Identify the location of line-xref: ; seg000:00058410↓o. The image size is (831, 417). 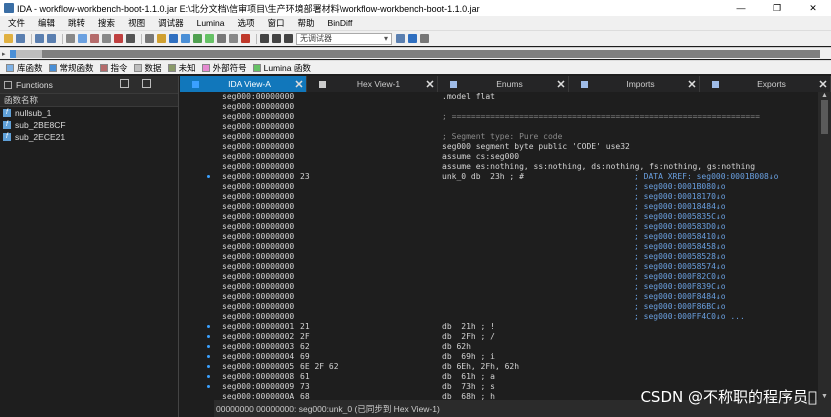
(680, 237).